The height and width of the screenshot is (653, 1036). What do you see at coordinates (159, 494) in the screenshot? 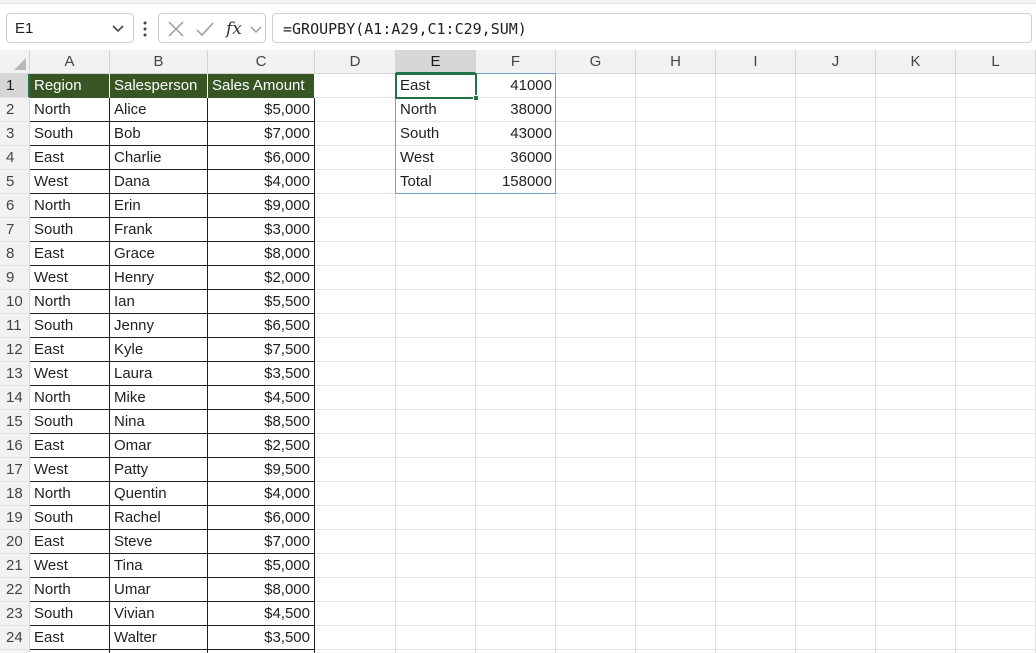
I see `table-cell: Quentin` at bounding box center [159, 494].